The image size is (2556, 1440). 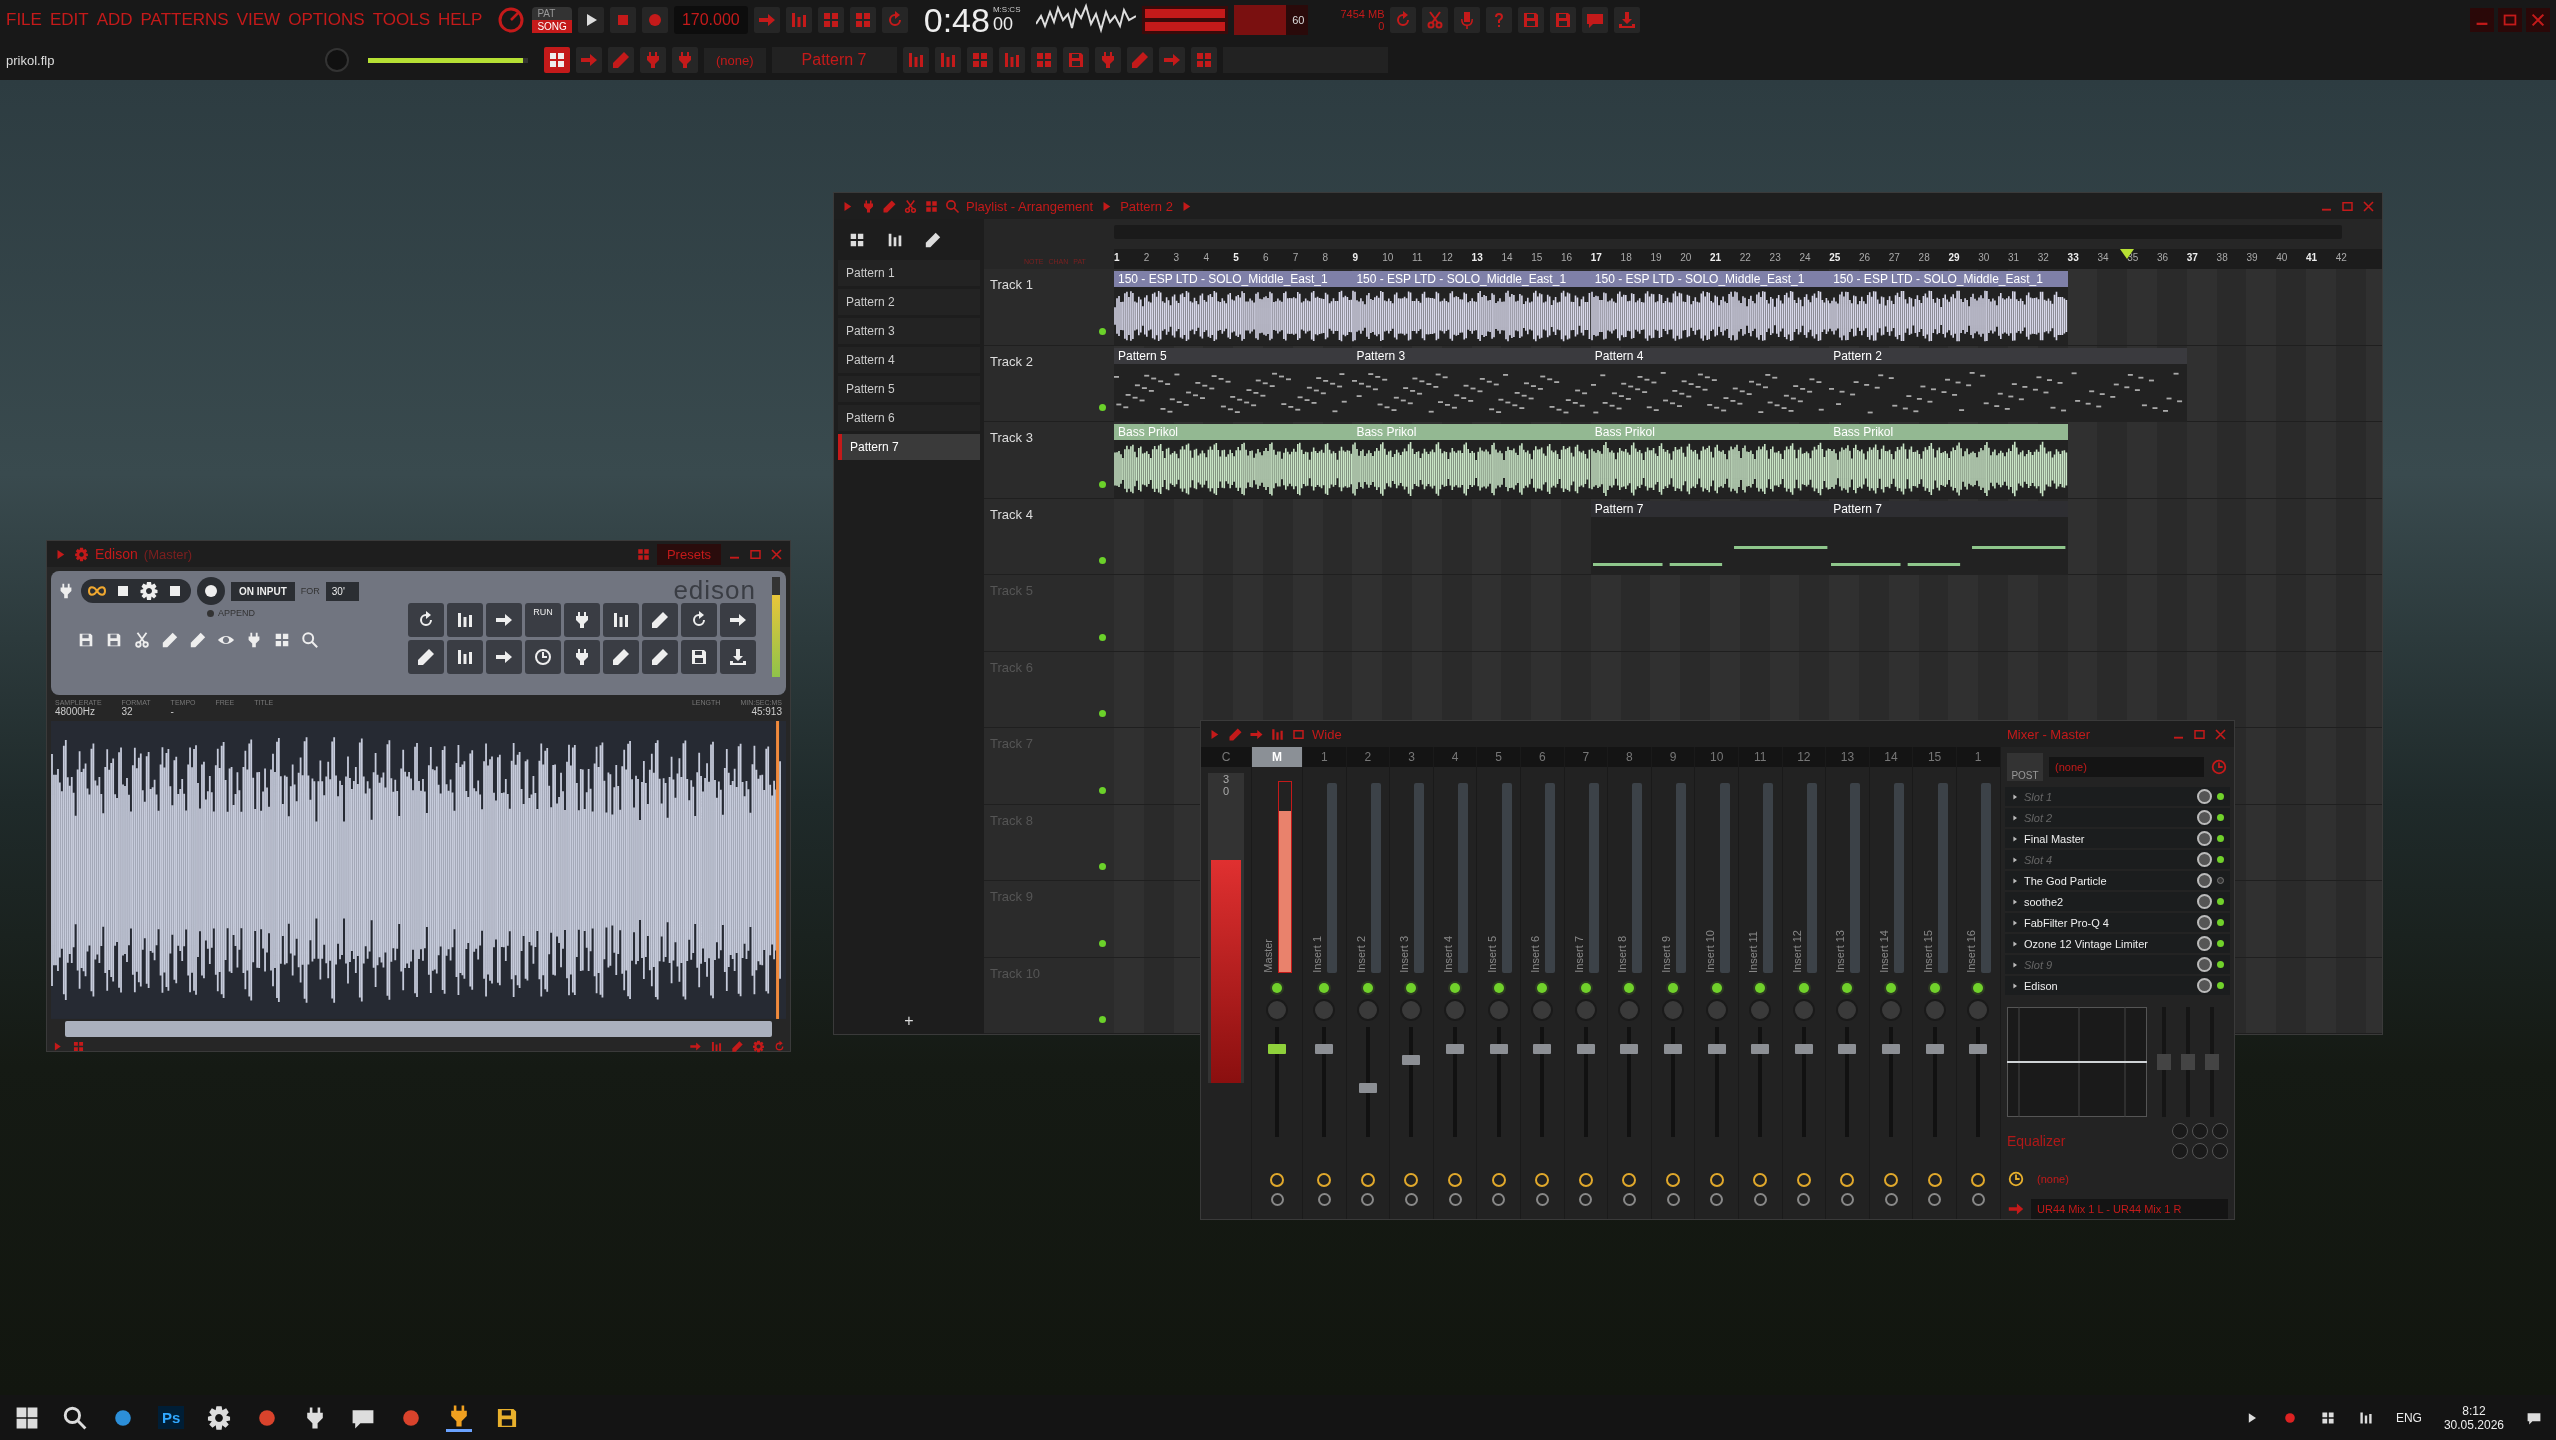 I want to click on effect-slot: soothe2, so click(x=2117, y=901).